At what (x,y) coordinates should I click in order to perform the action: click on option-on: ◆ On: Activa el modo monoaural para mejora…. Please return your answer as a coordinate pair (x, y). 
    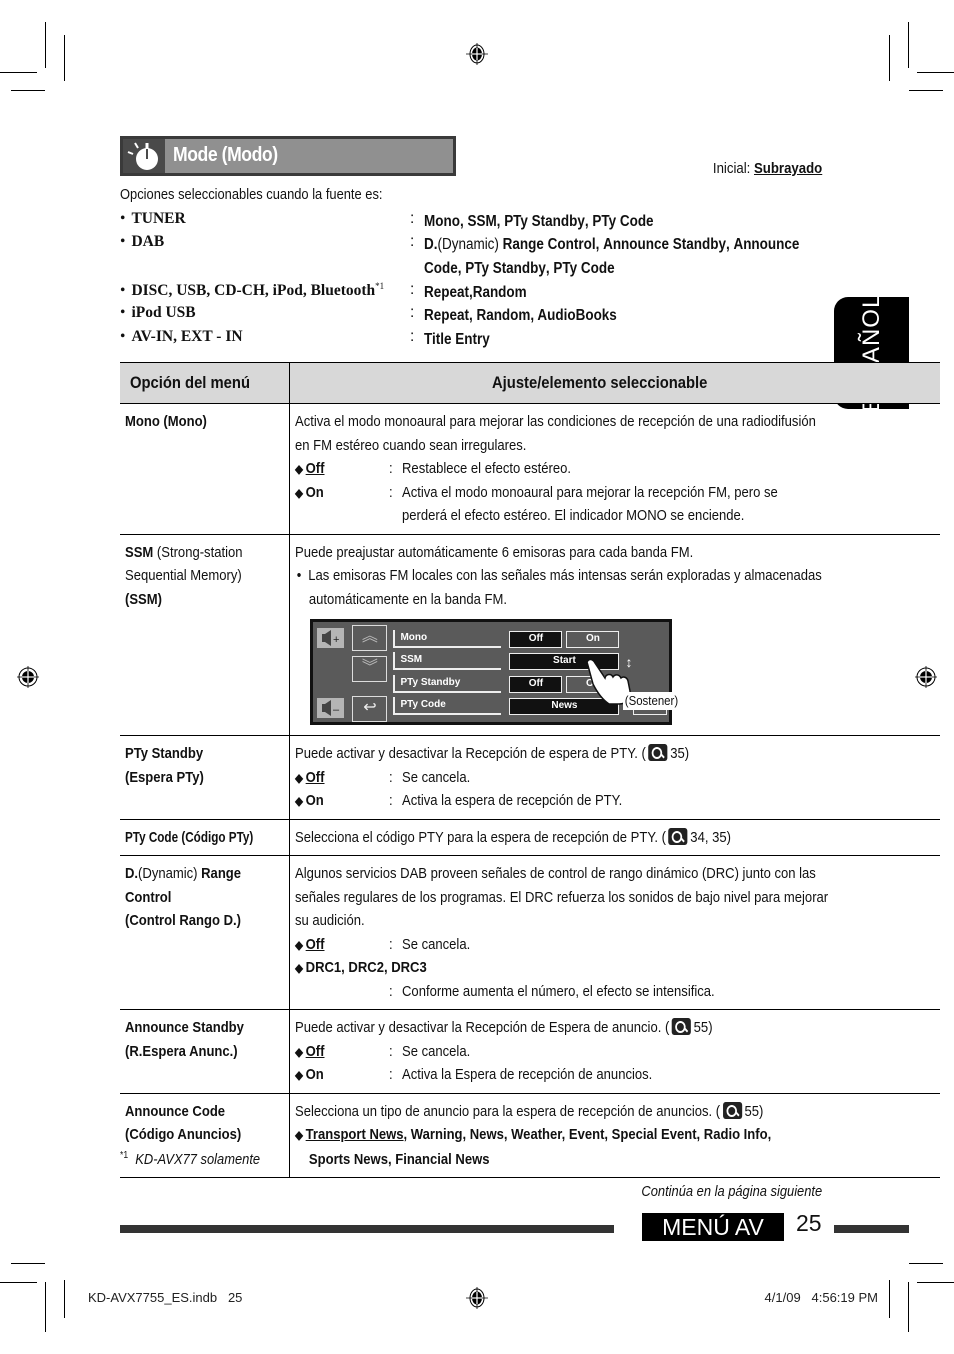
    Looking at the image, I should click on (537, 492).